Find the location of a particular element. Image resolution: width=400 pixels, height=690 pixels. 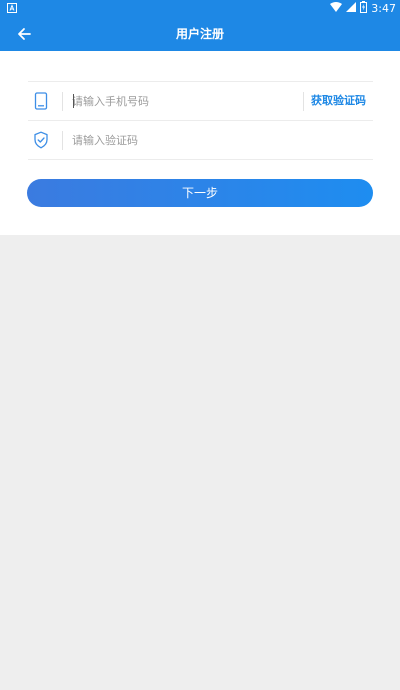

signal-icon is located at coordinates (351, 8).